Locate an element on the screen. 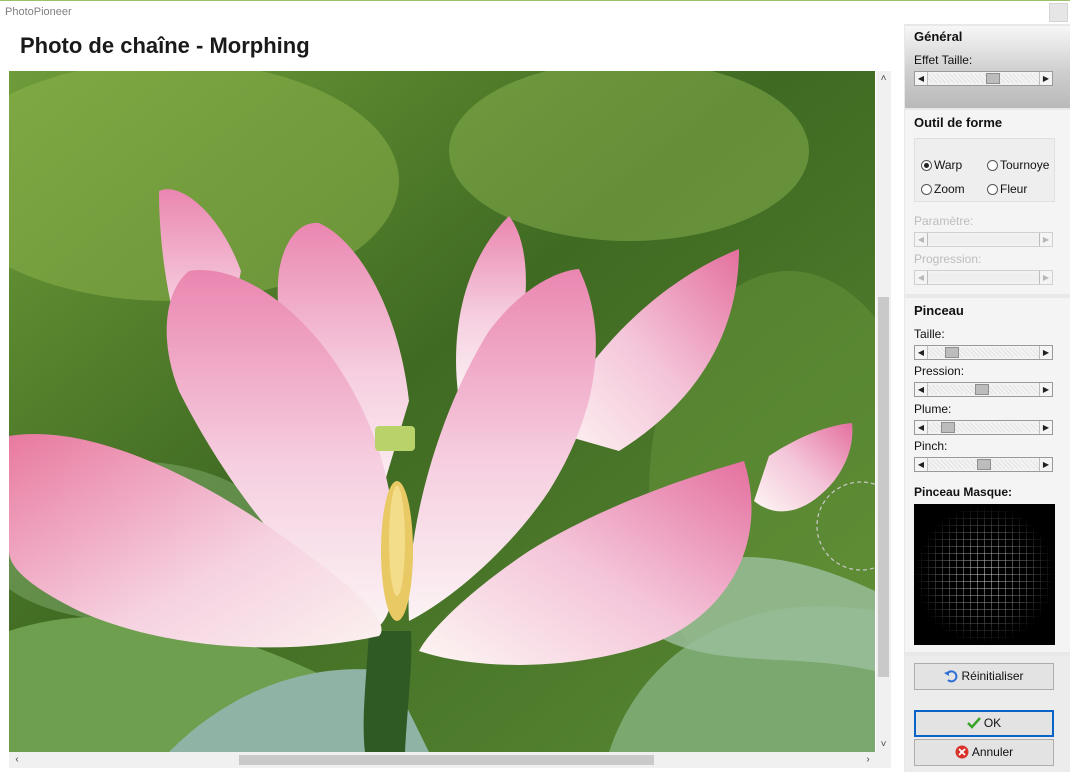  pression-label: Pression: is located at coordinates (939, 371).